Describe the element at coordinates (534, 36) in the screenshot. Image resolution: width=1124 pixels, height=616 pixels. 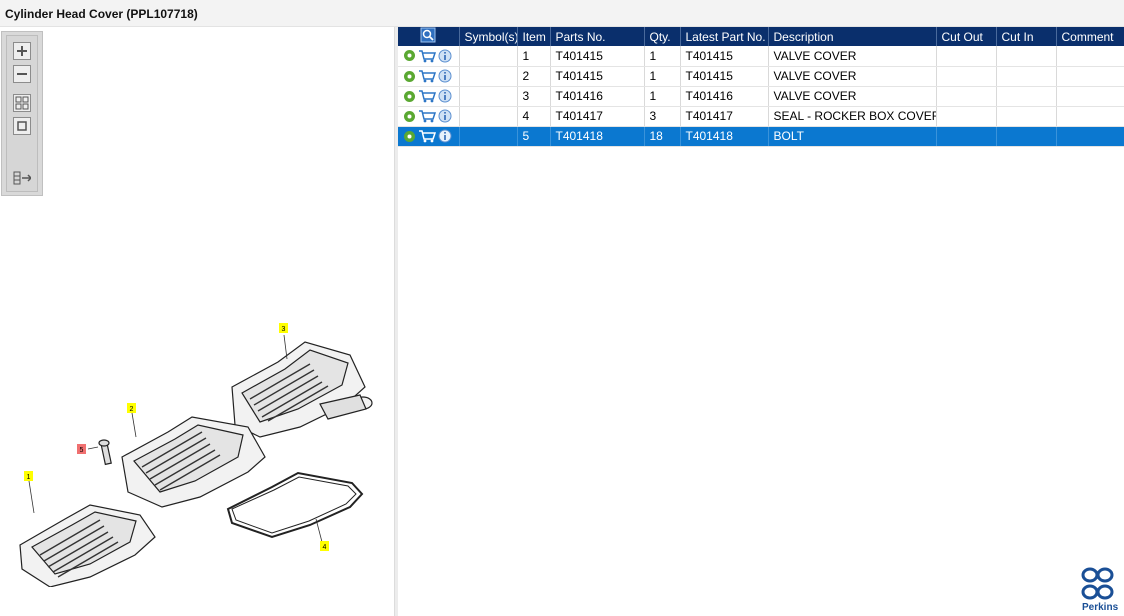
I see `column-header-item: Item` at that location.